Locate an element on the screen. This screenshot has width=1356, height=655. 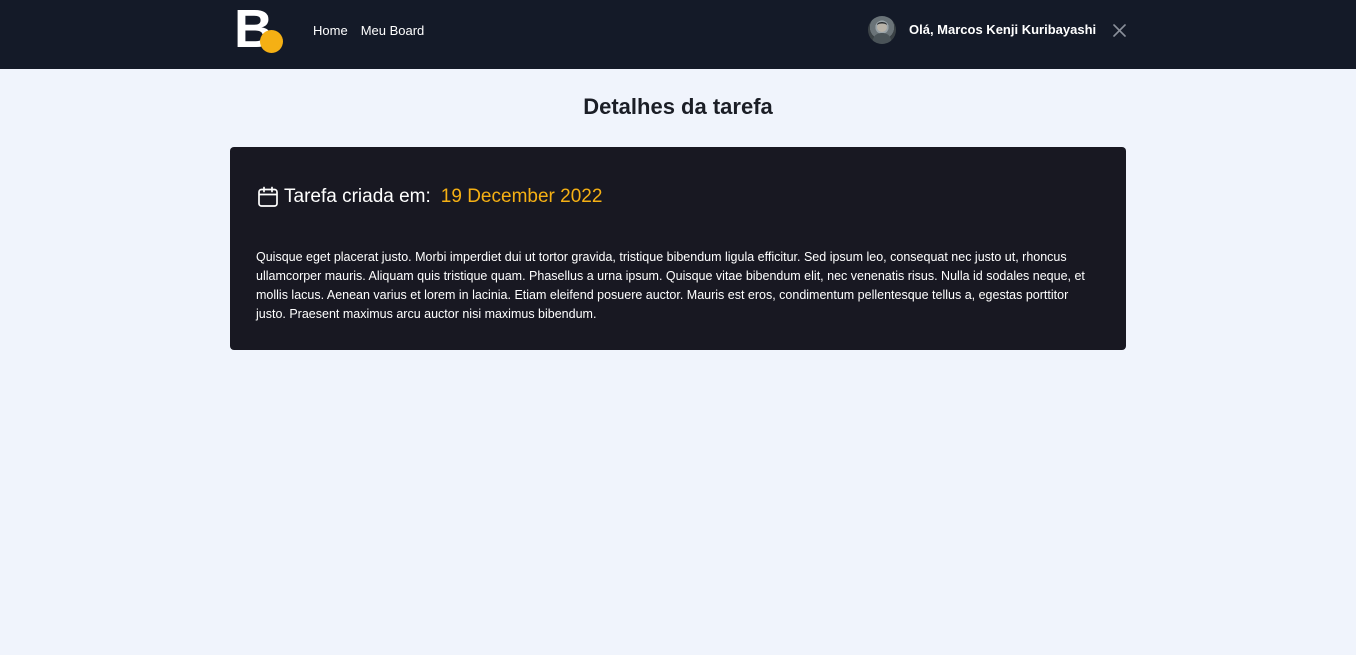
logo-dot is located at coordinates (271, 41).